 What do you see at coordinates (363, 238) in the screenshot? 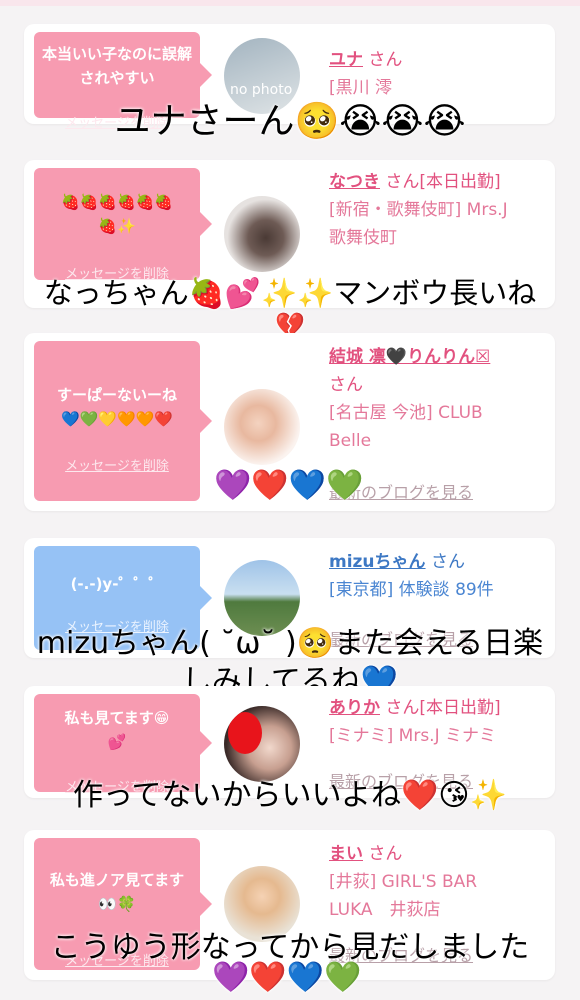
I see `shop-info-2: 歌舞伎町` at bounding box center [363, 238].